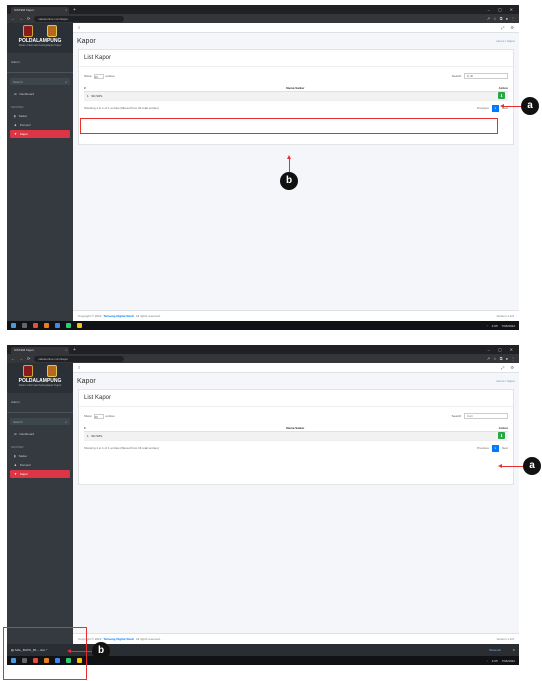 The image size is (542, 681). What do you see at coordinates (15, 474) in the screenshot?
I see `shirt-icon: ▼` at bounding box center [15, 474].